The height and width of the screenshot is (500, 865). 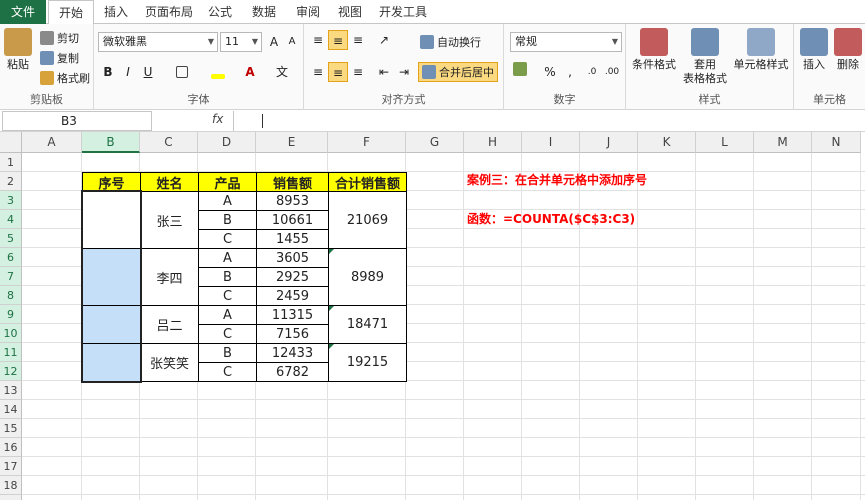 I want to click on font-color-button: A, so click(x=250, y=72).